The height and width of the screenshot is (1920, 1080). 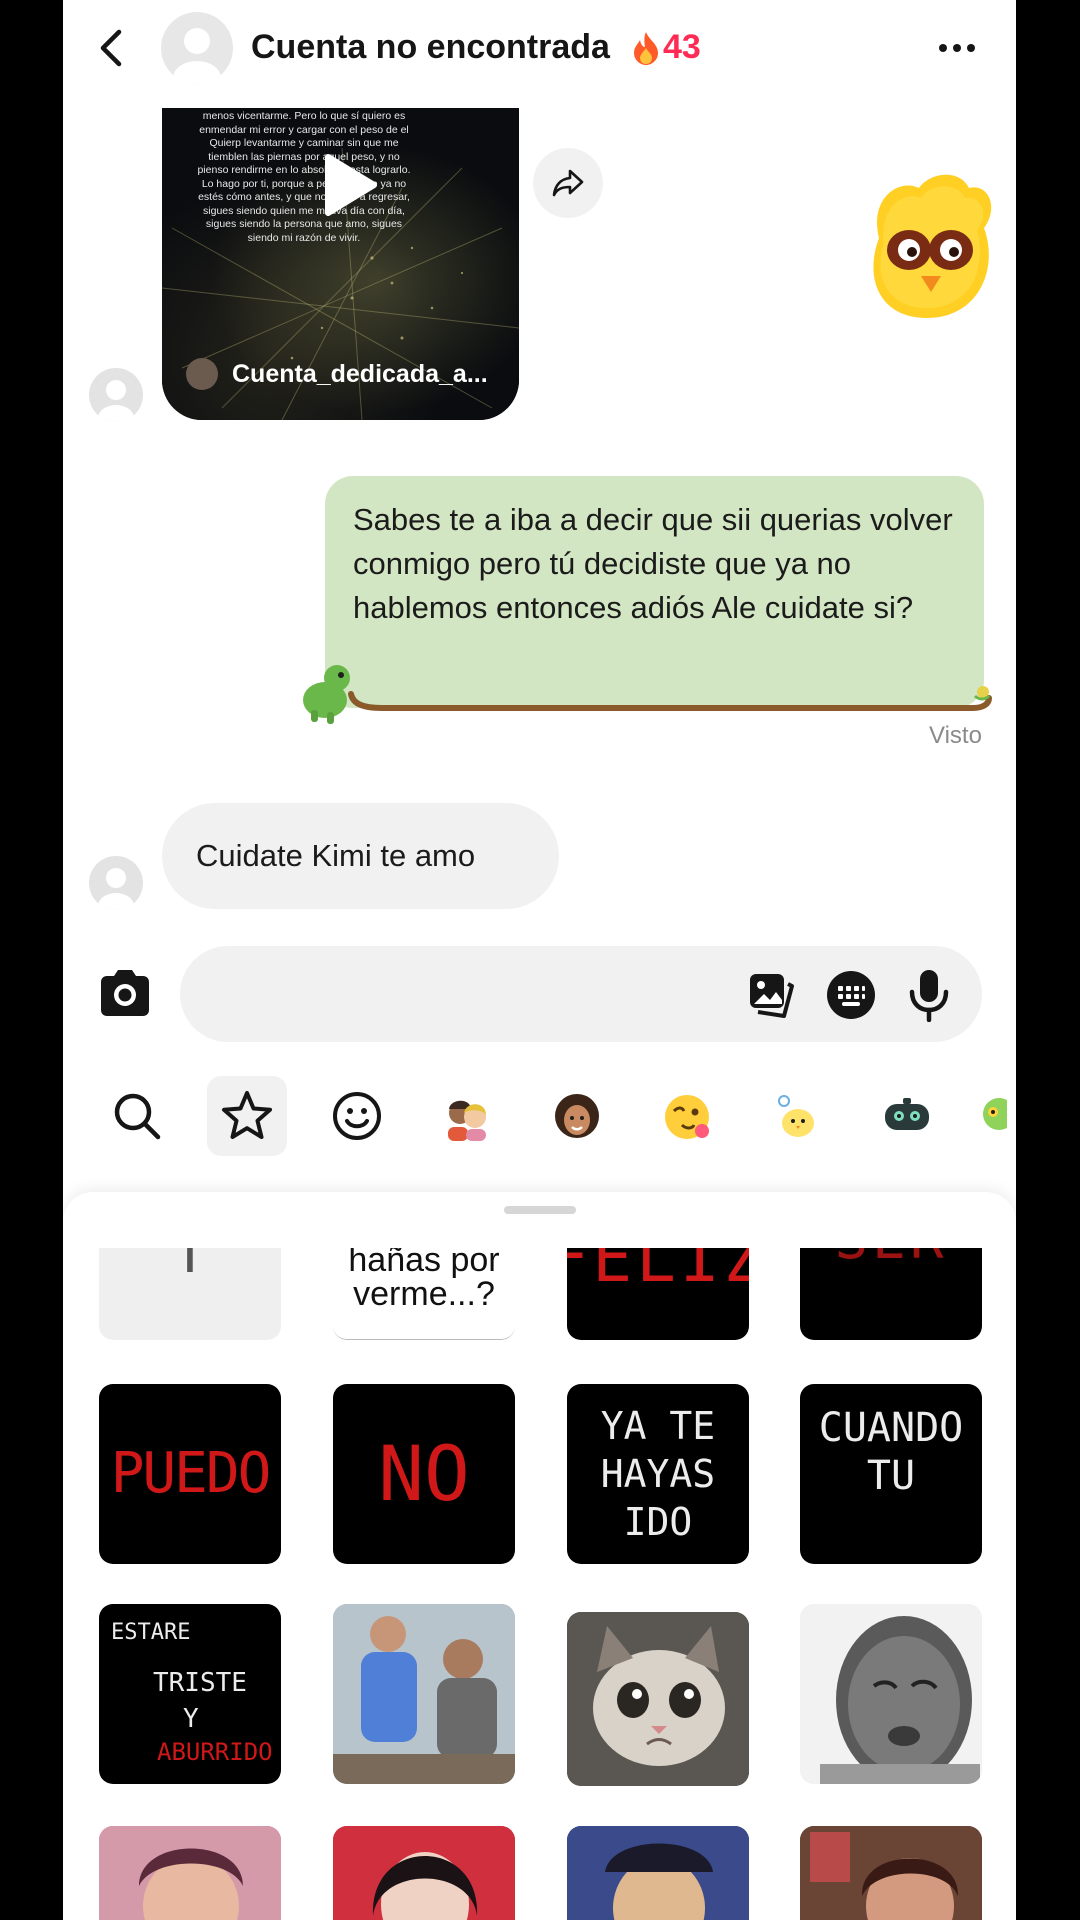 I want to click on drag-handle, so click(x=540, y=1210).